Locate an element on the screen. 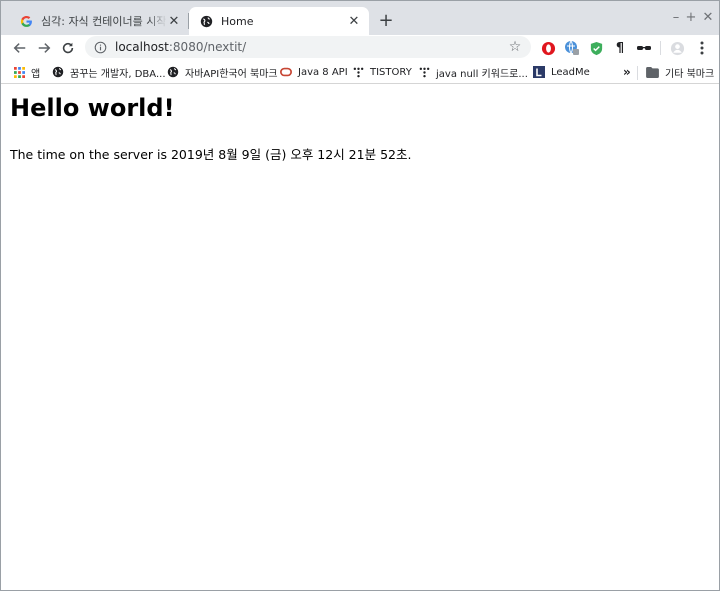 The image size is (720, 591). pilcrow-icon: ¶ is located at coordinates (620, 48).